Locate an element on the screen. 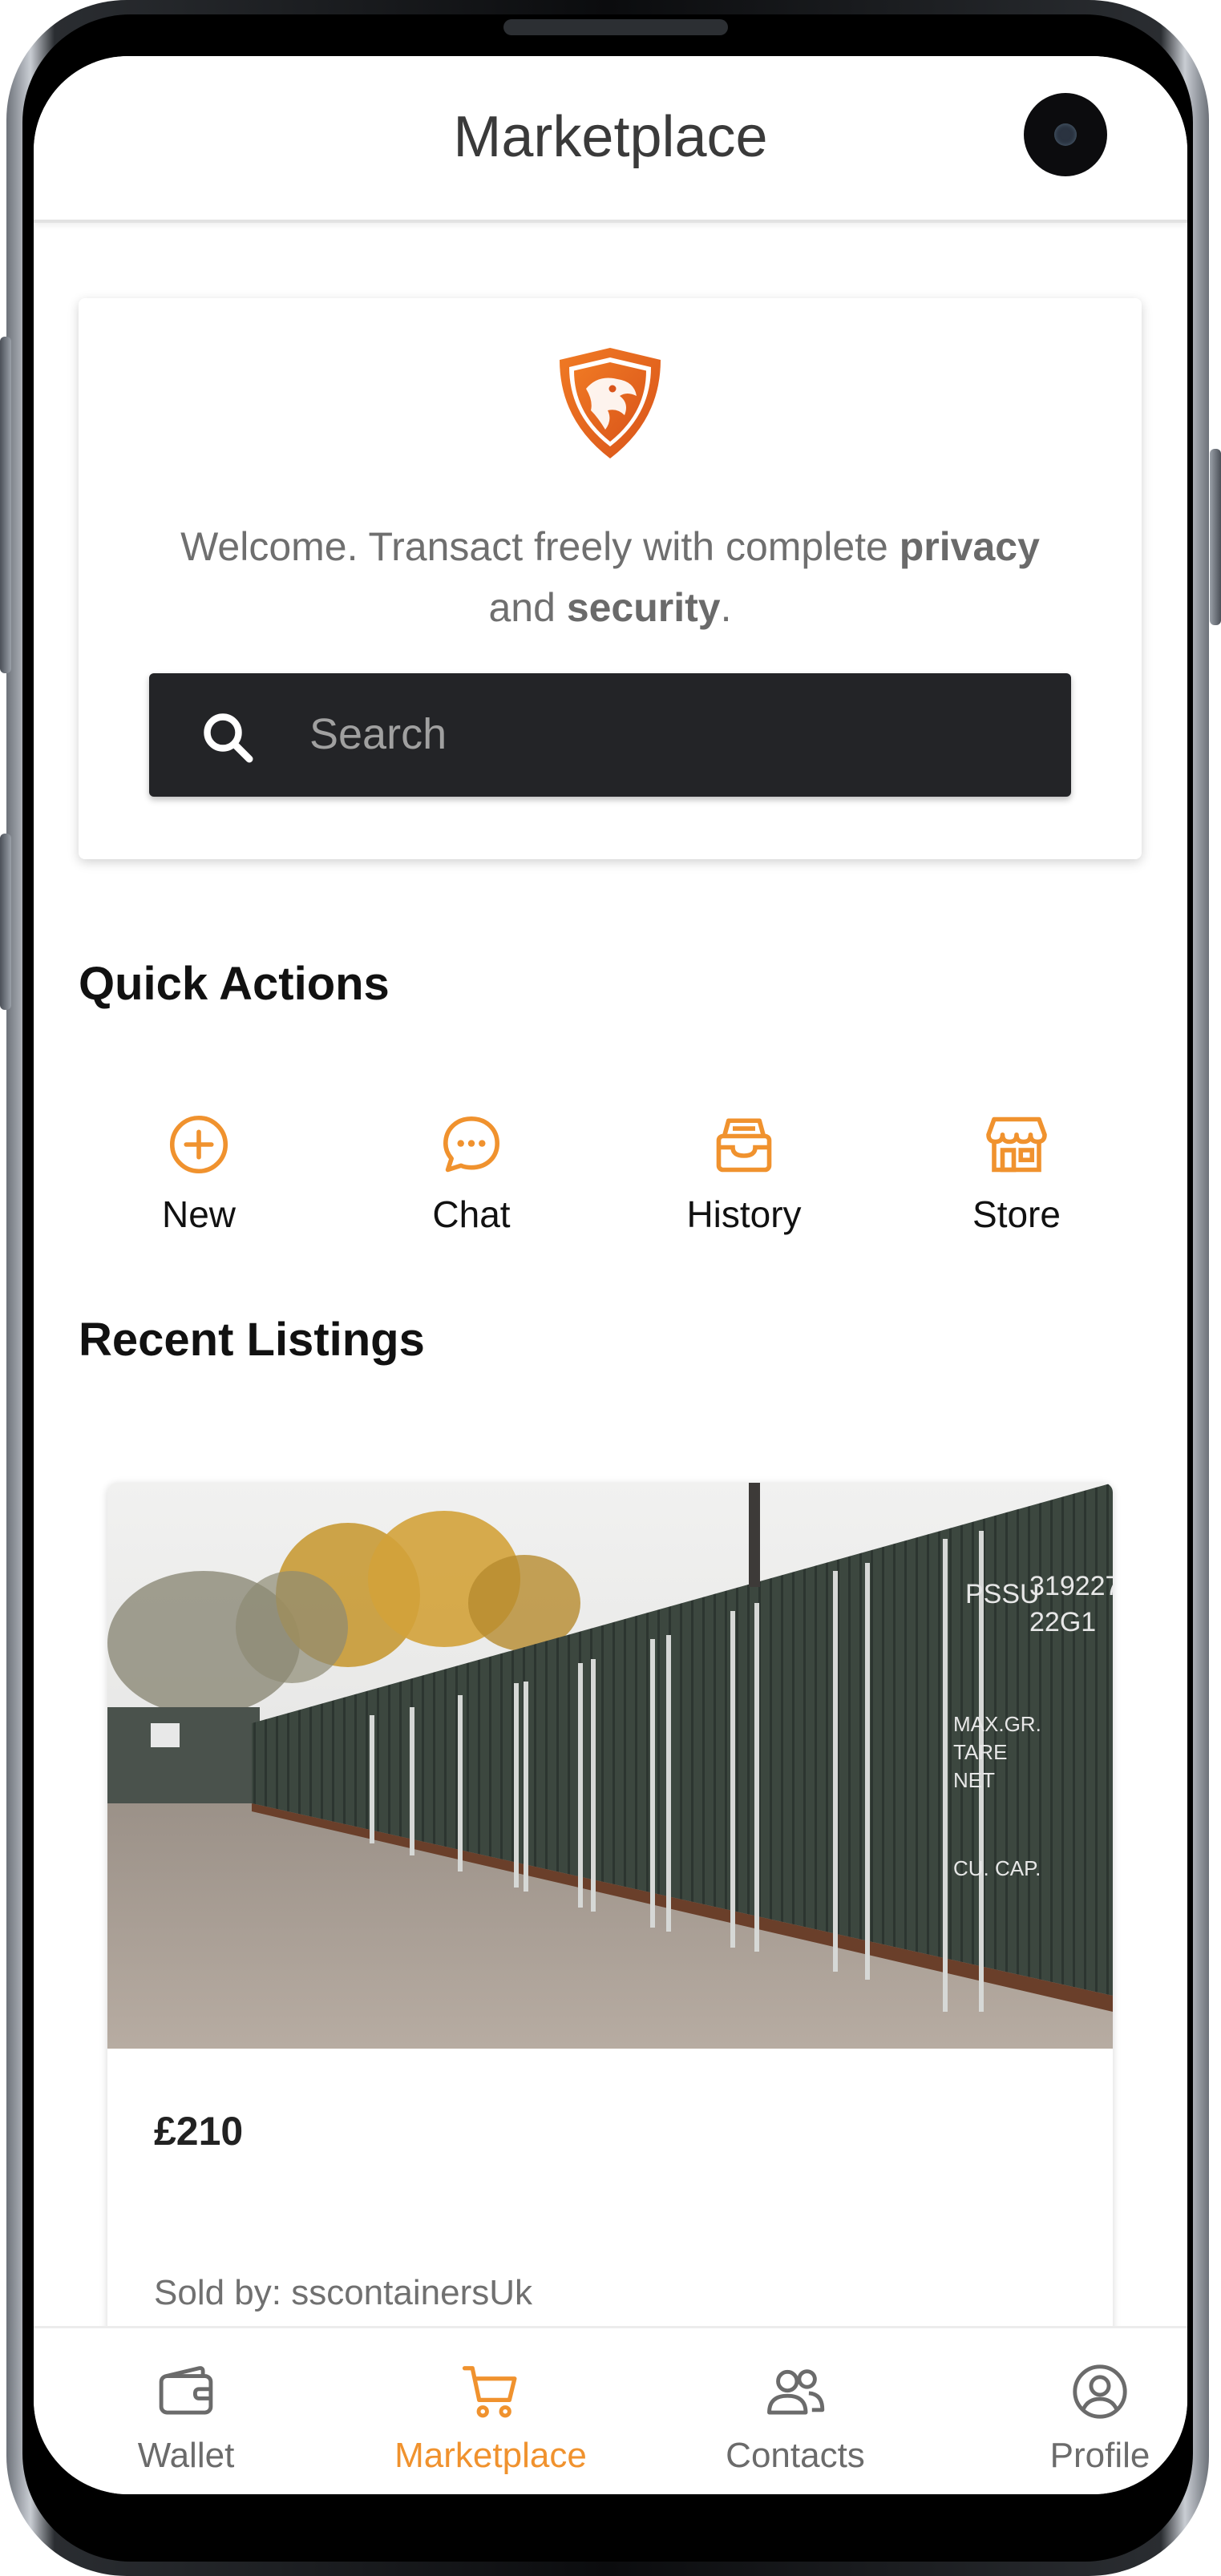 Image resolution: width=1221 pixels, height=2576 pixels. nav-label: Profile is located at coordinates (1099, 2455).